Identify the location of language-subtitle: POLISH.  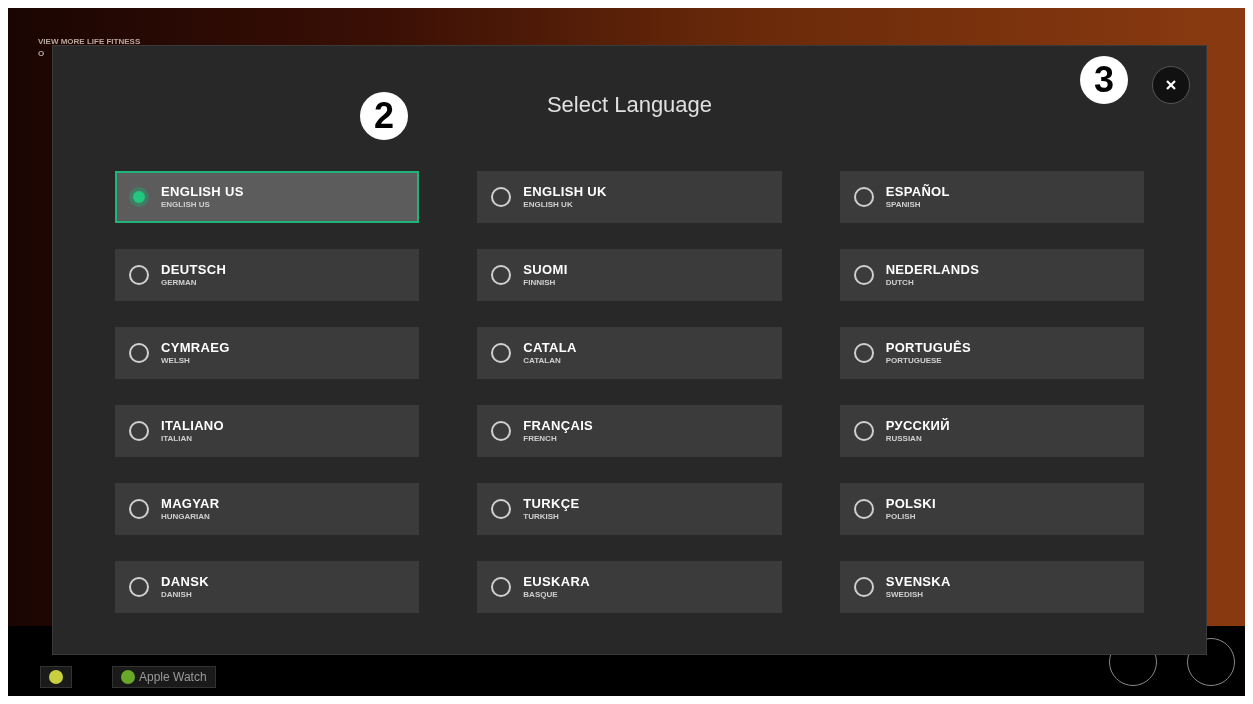
(901, 517).